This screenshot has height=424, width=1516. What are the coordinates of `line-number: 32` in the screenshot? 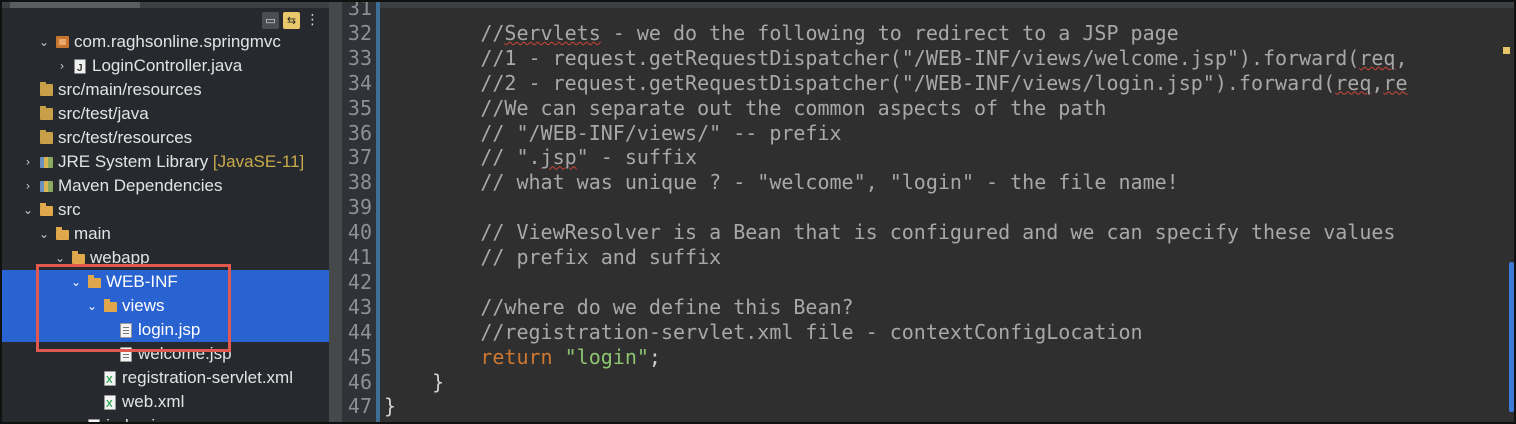 It's located at (359, 32).